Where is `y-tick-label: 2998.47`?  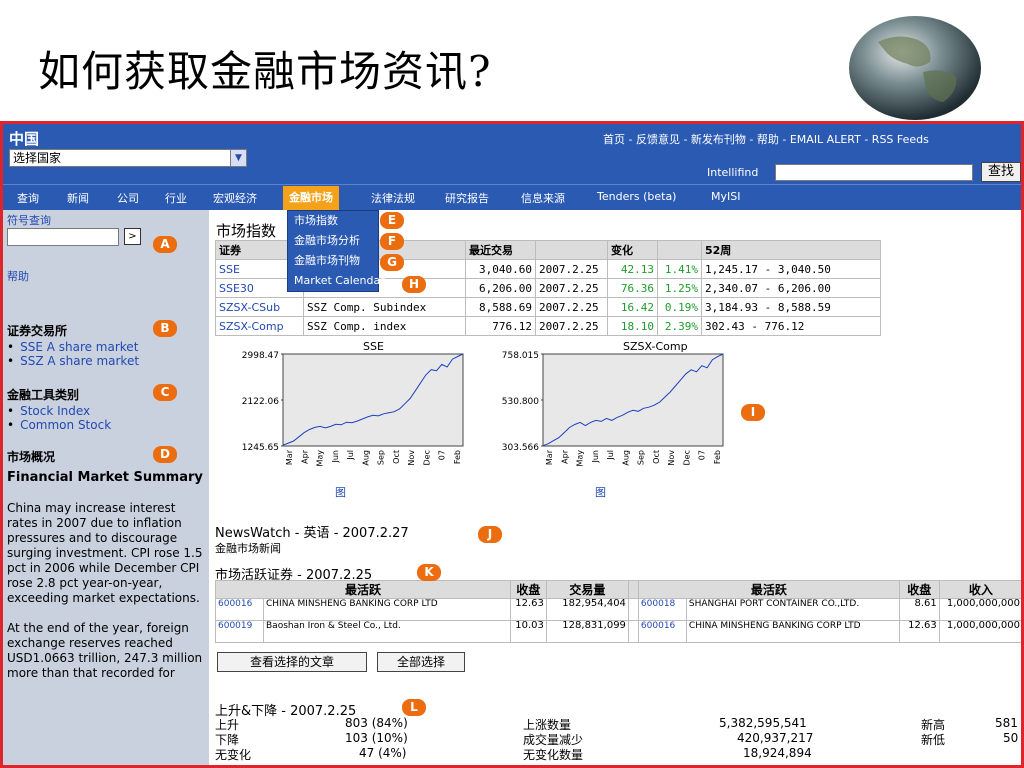 y-tick-label: 2998.47 is located at coordinates (260, 356).